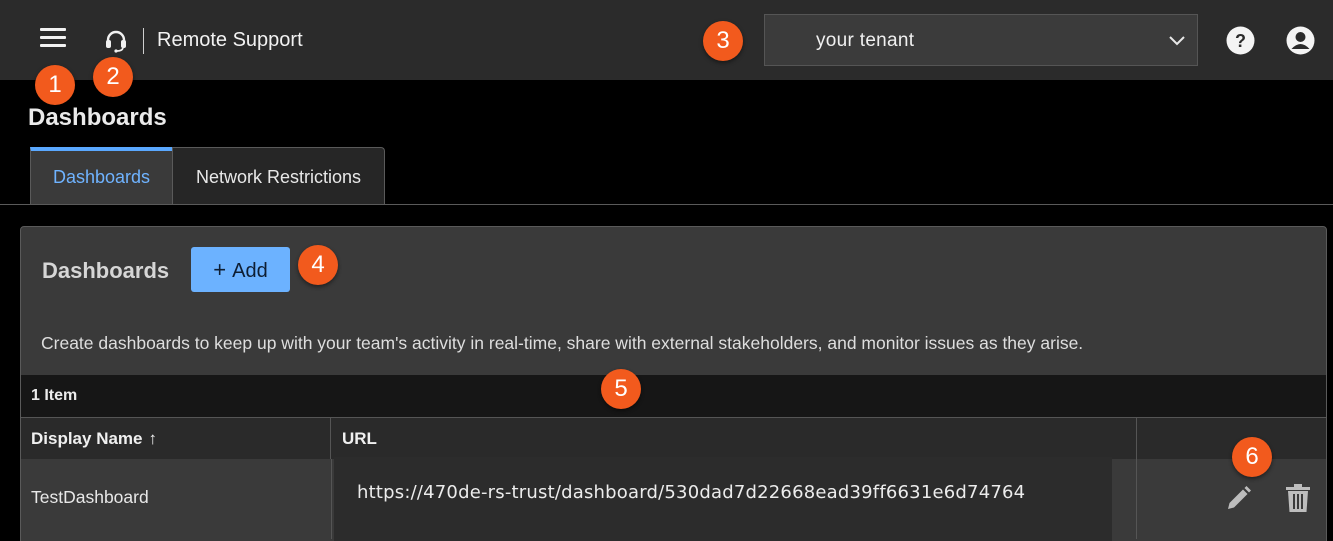 The width and height of the screenshot is (1333, 541). Describe the element at coordinates (87, 438) in the screenshot. I see `column-header-display-name-label: Display Name` at that location.